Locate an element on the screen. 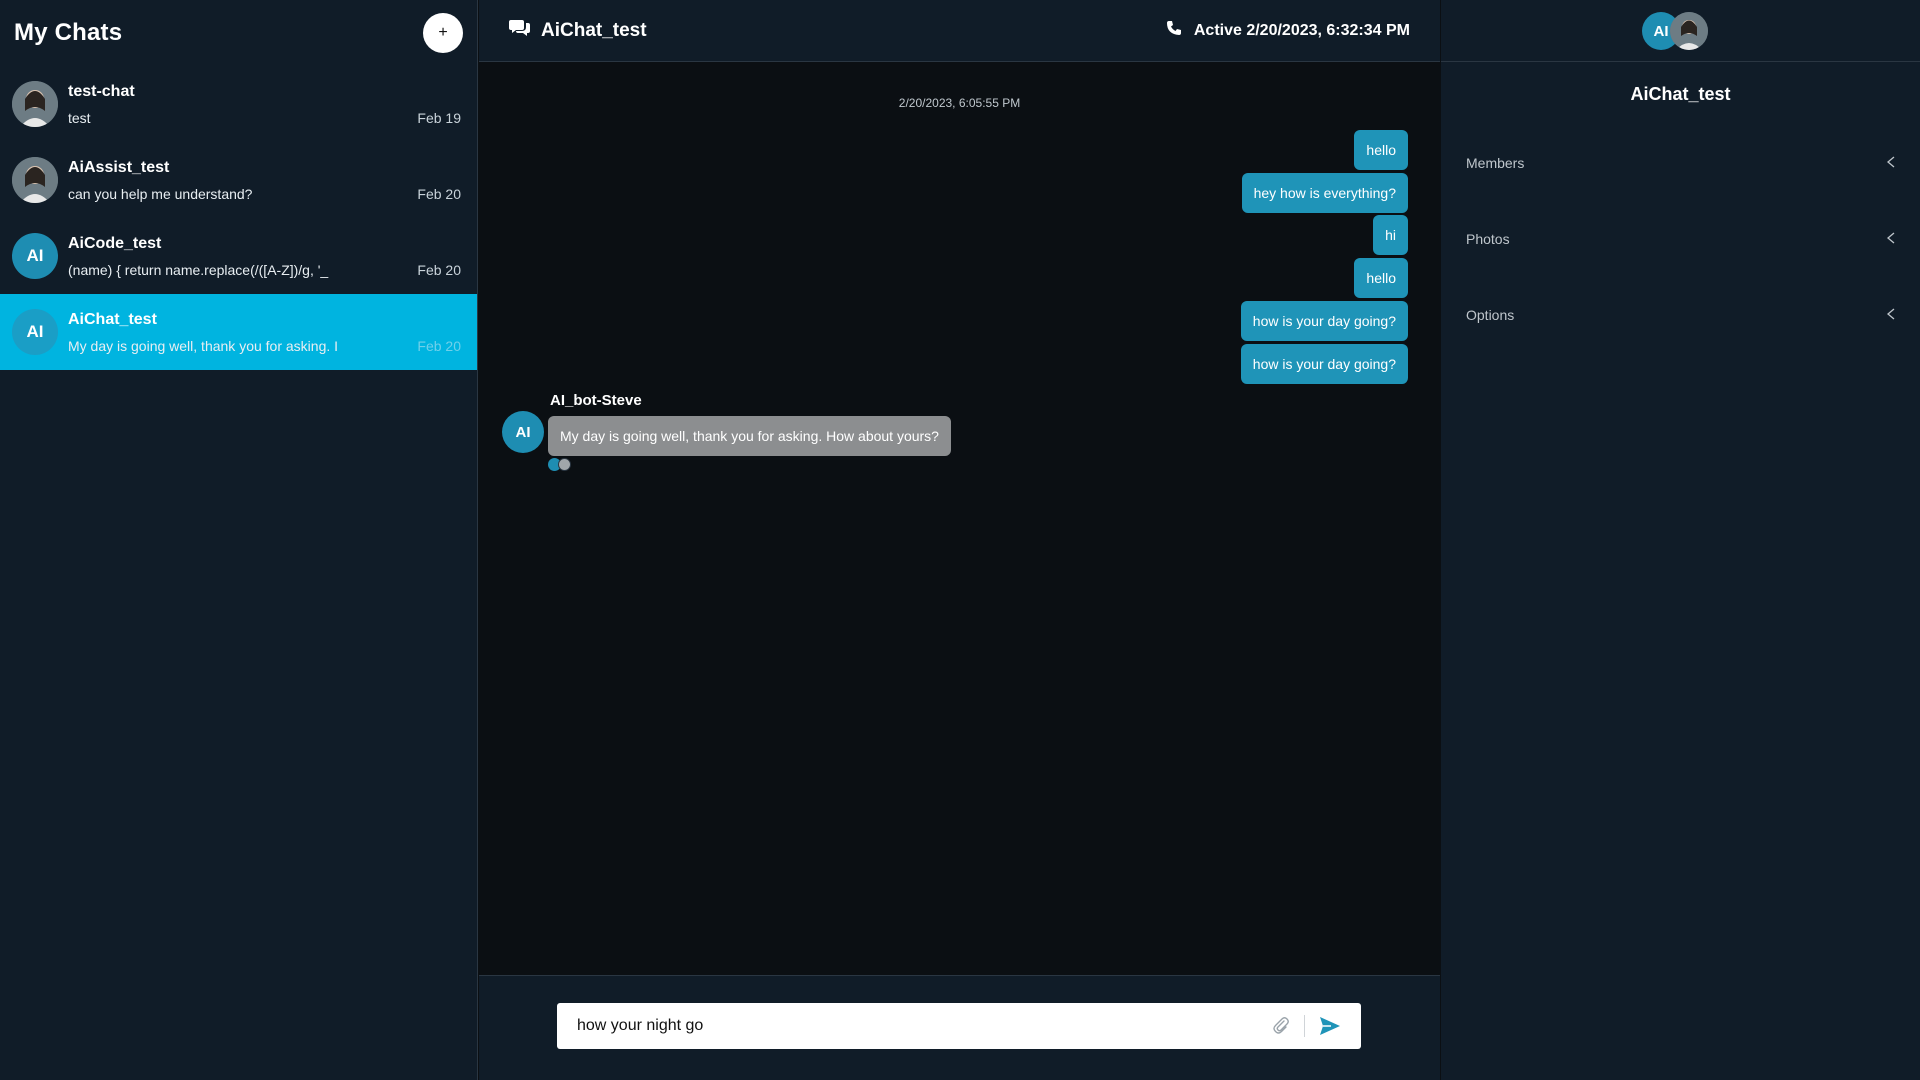  outgoing-message: hi is located at coordinates (1390, 235).